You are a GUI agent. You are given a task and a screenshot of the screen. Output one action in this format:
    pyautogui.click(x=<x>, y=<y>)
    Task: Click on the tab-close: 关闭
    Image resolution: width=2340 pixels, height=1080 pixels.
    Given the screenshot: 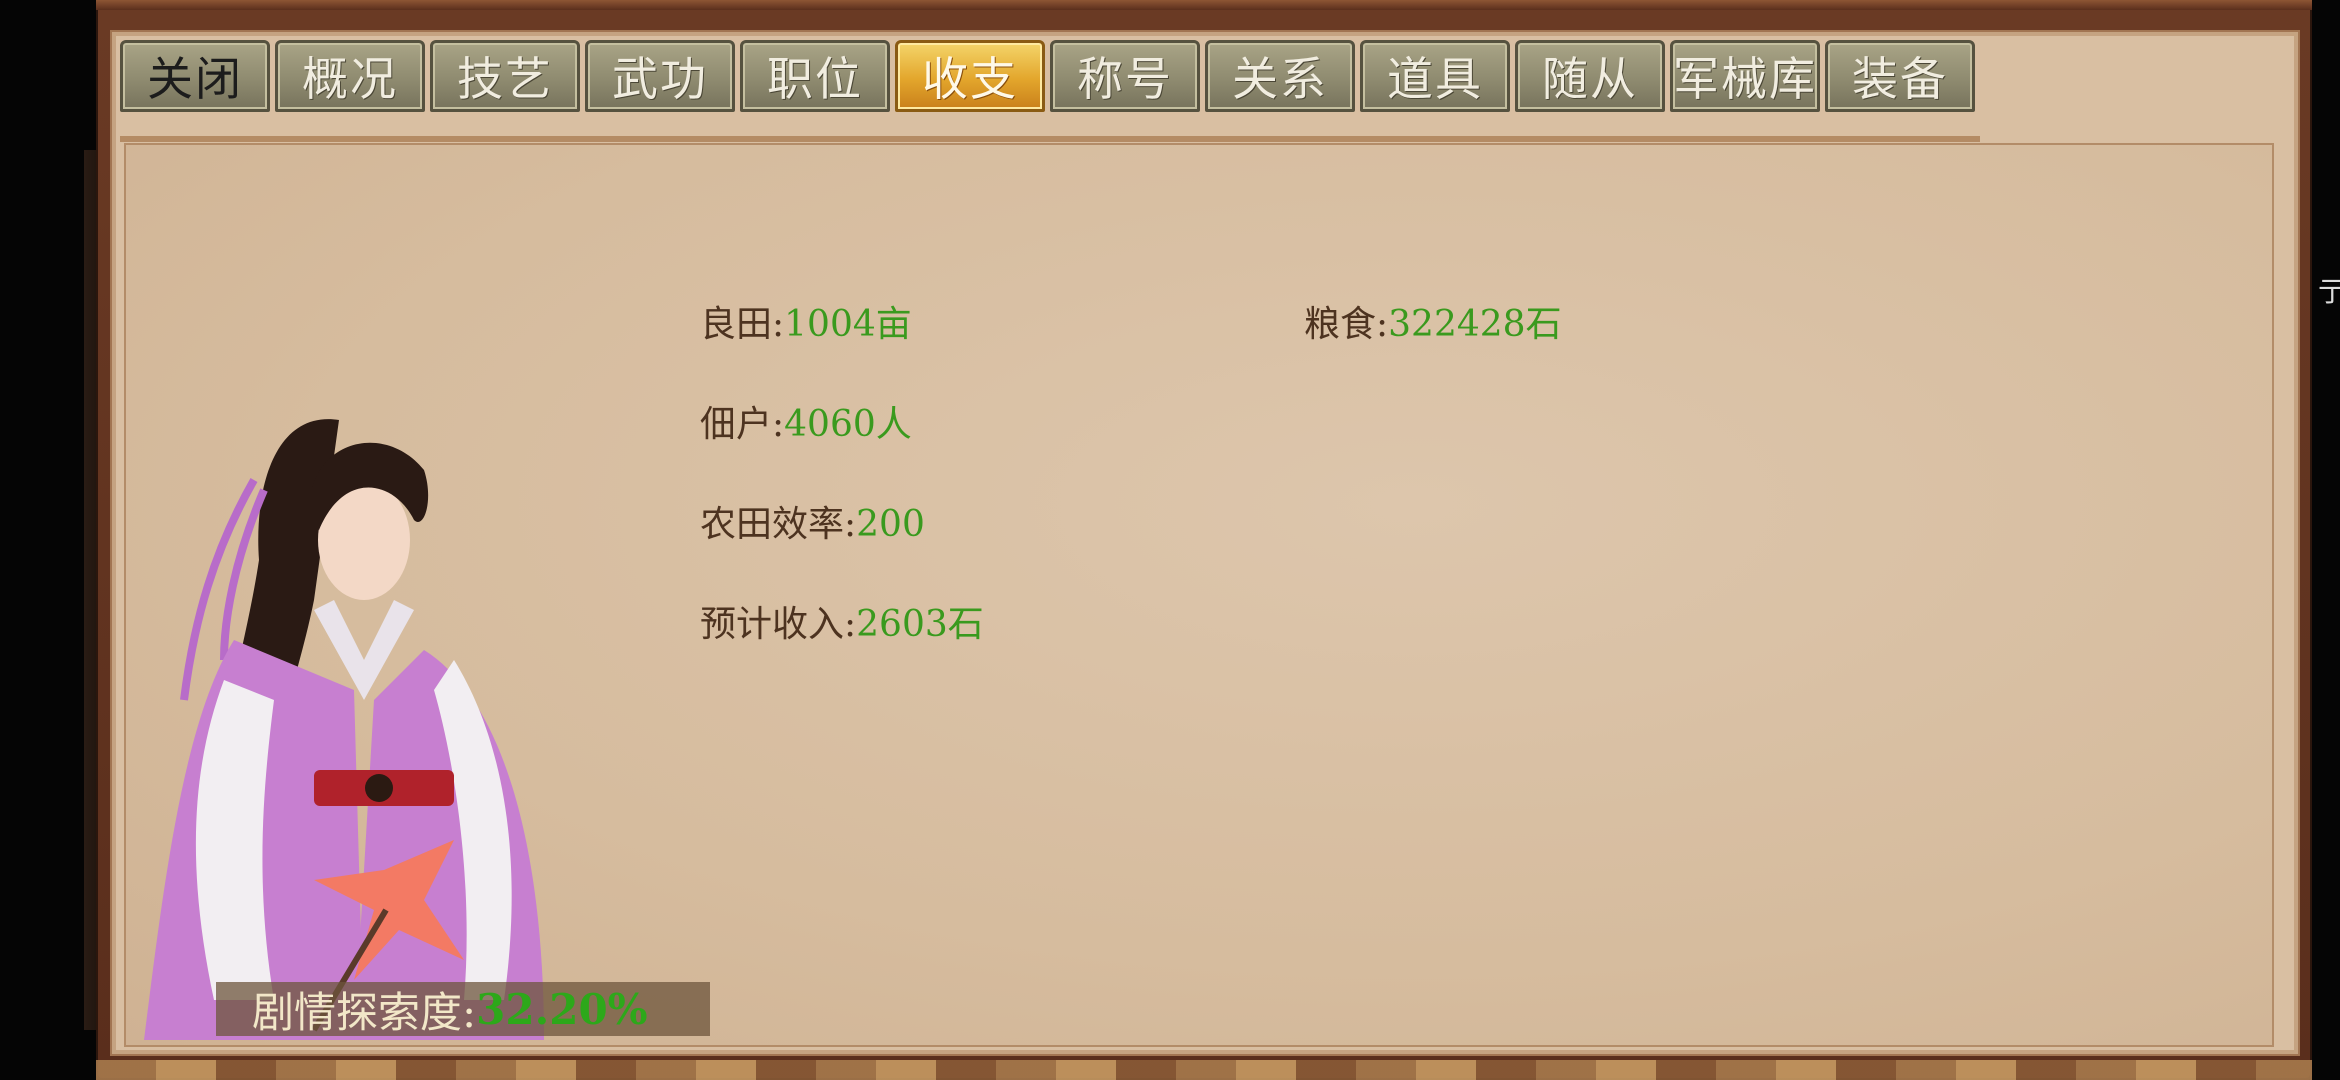 What is the action you would take?
    pyautogui.click(x=195, y=76)
    